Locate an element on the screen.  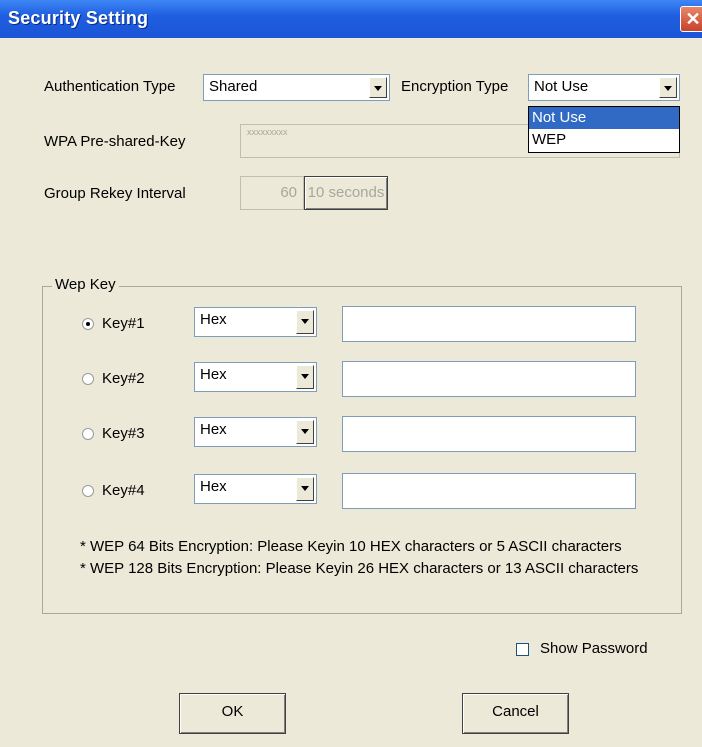
key4-format-select: Hex is located at coordinates (255, 489).